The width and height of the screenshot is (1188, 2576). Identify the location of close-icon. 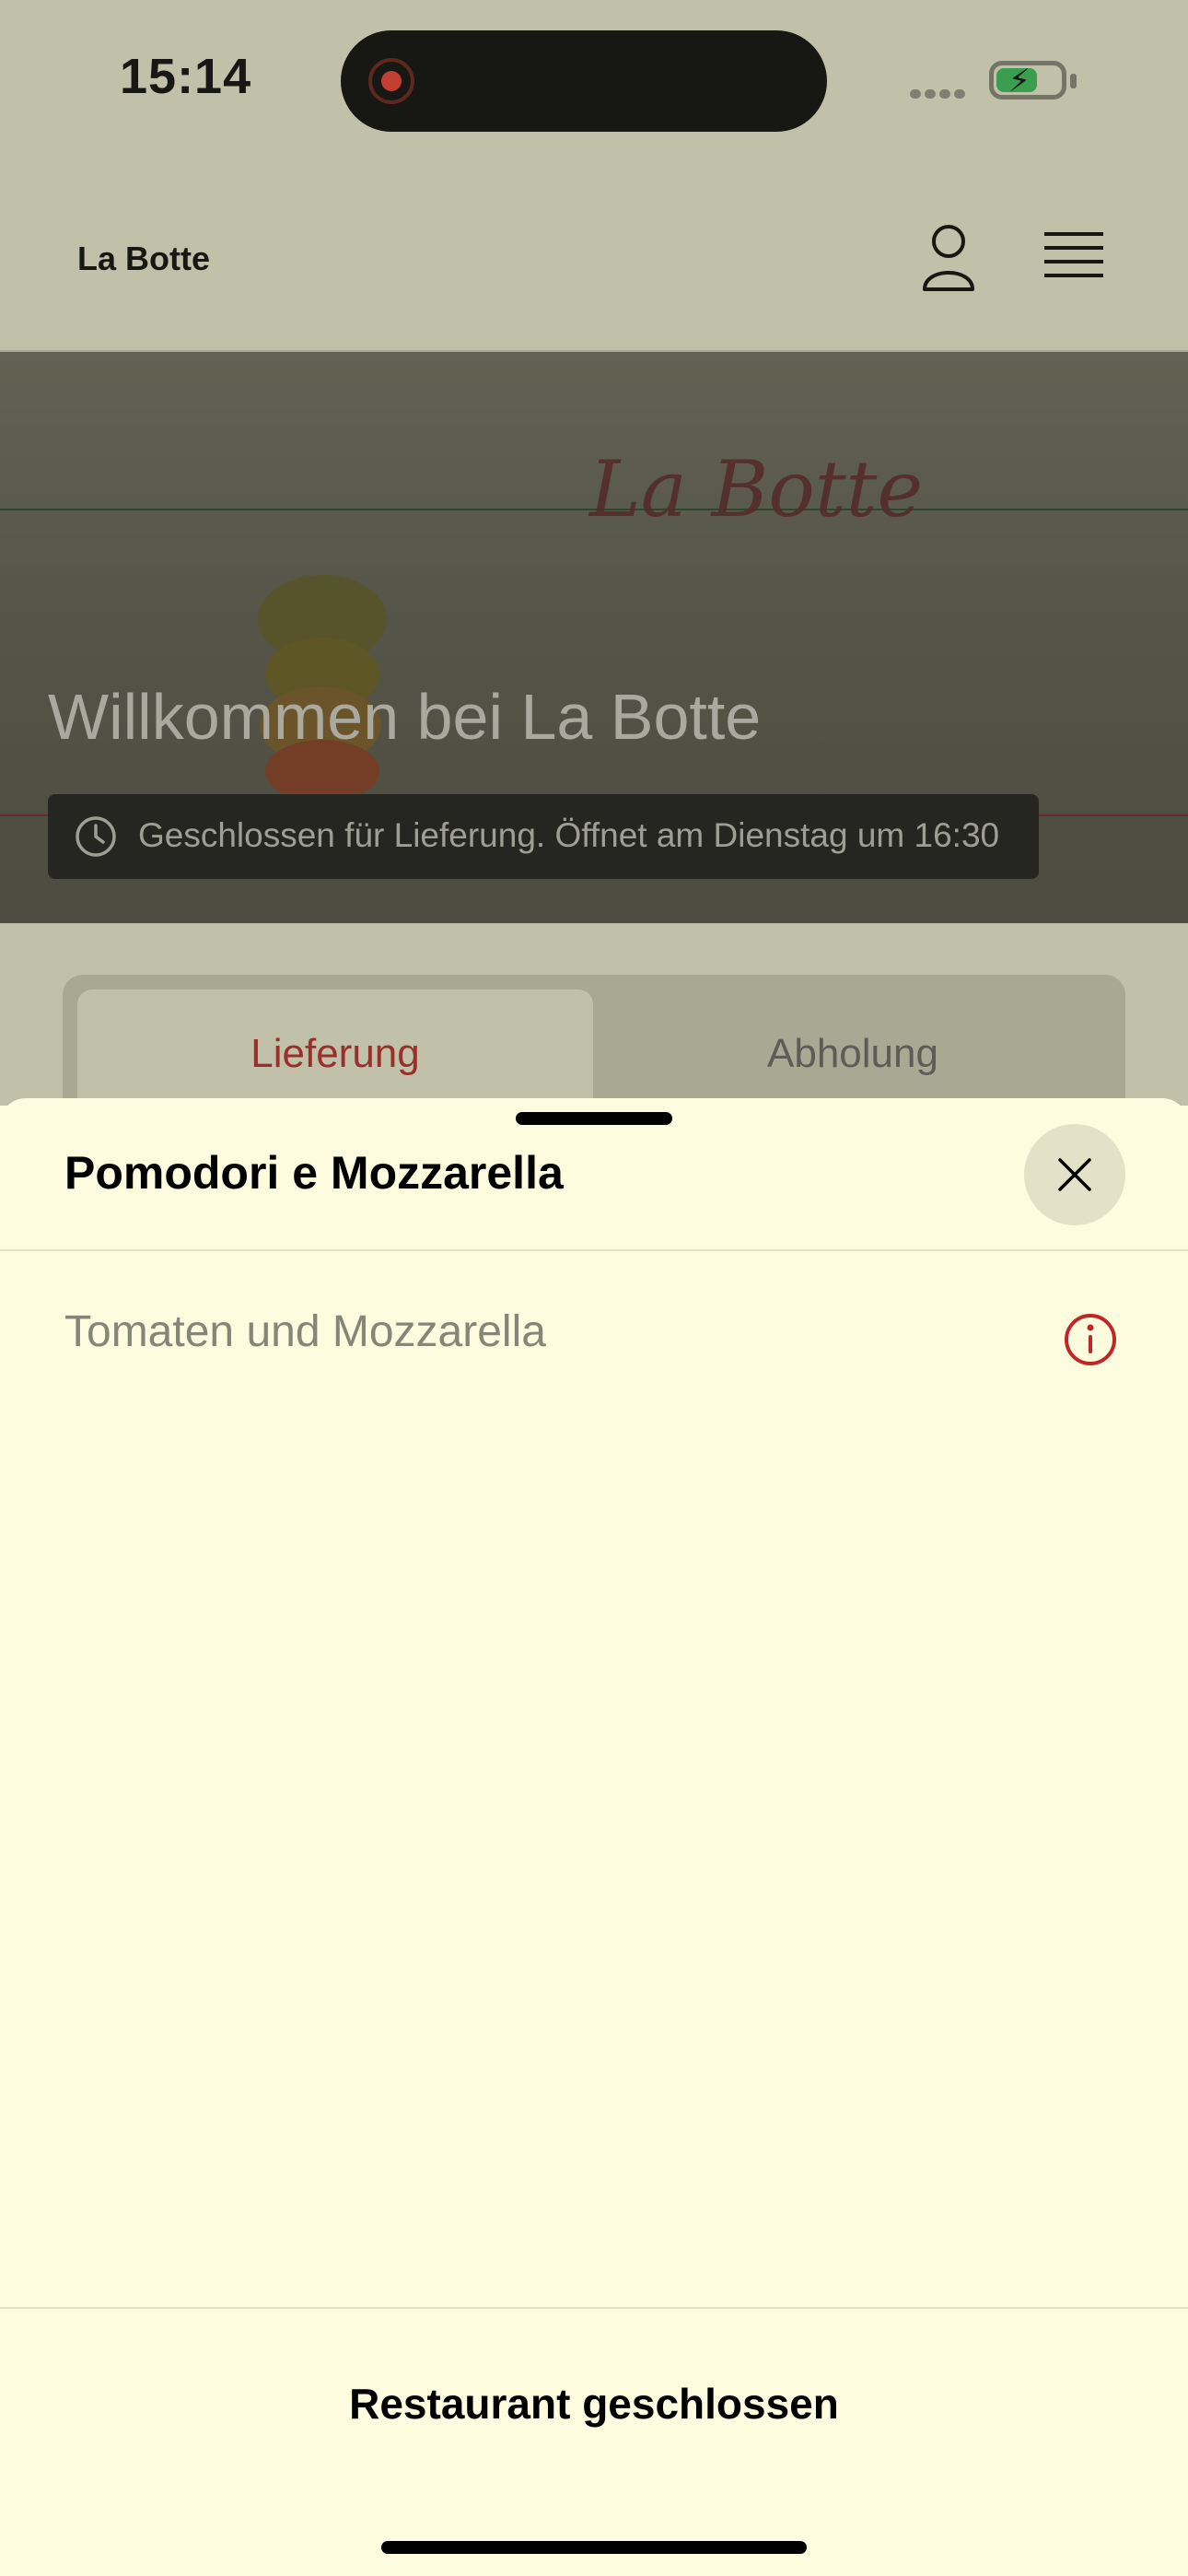
(1074, 1174).